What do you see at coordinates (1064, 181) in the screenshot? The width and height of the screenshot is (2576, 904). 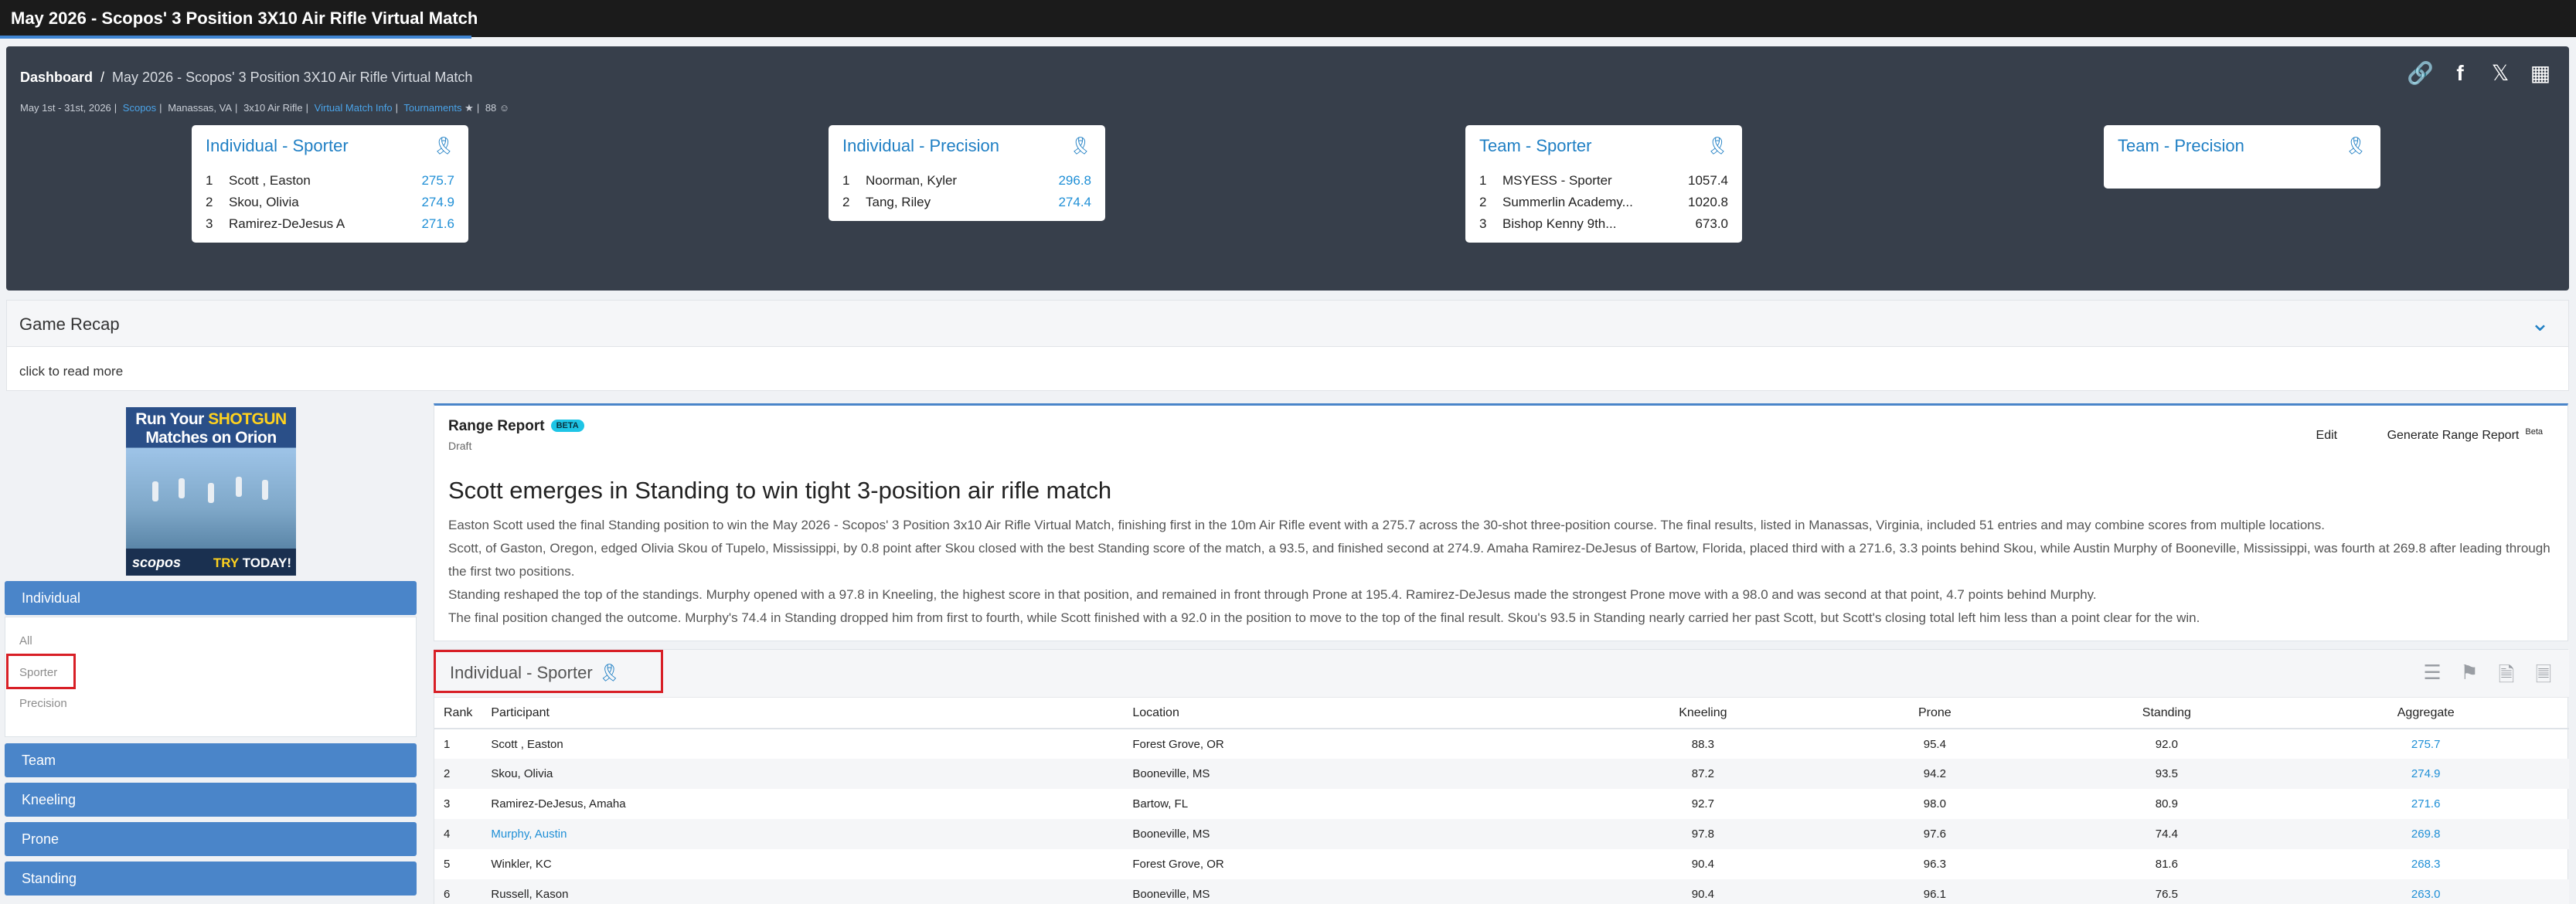 I see `score: 296.8` at bounding box center [1064, 181].